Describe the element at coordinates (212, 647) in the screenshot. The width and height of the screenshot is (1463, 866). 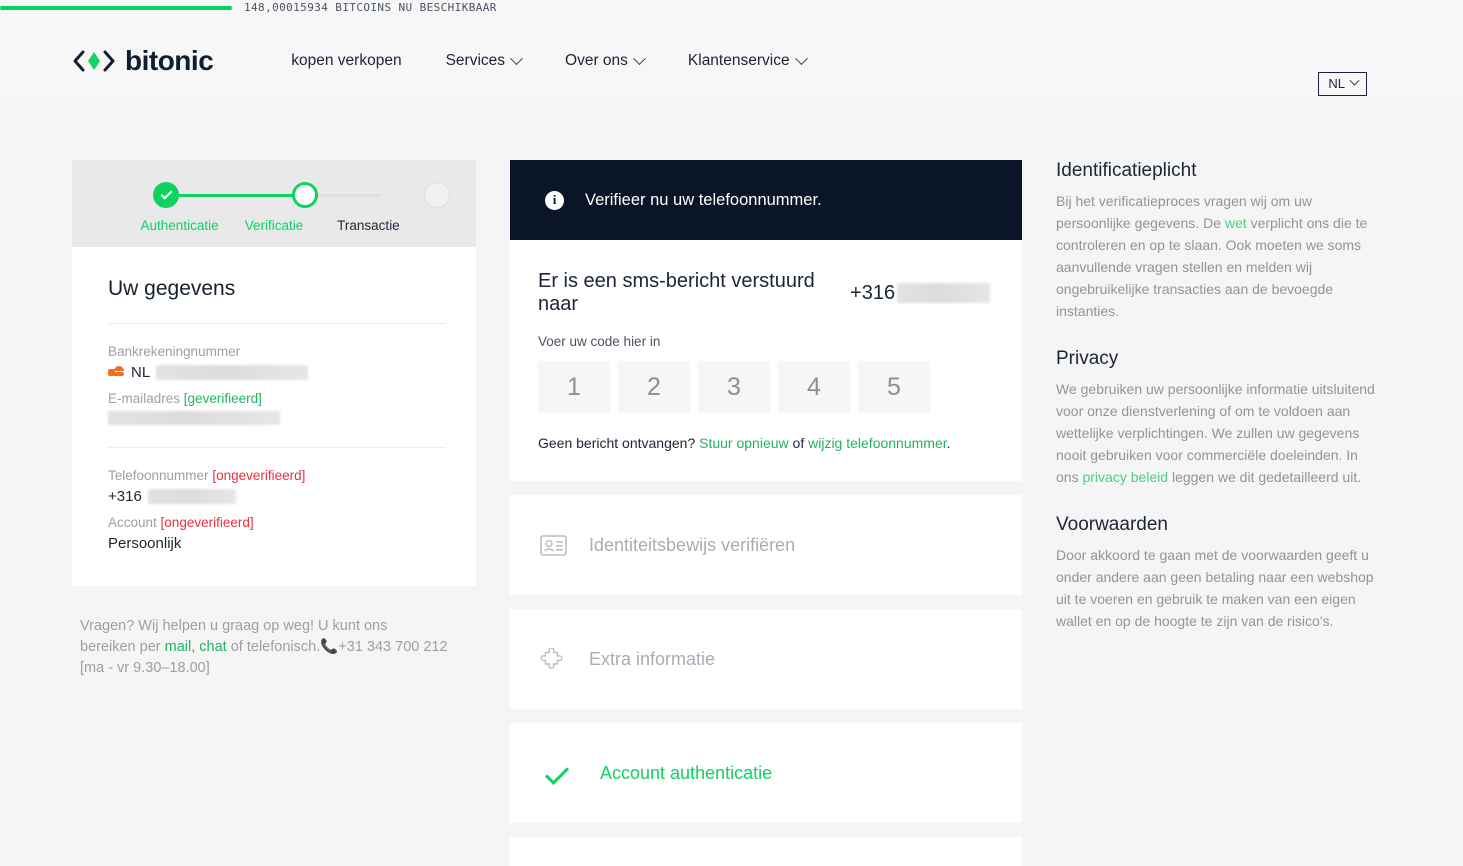
I see `chat-link: chat` at that location.